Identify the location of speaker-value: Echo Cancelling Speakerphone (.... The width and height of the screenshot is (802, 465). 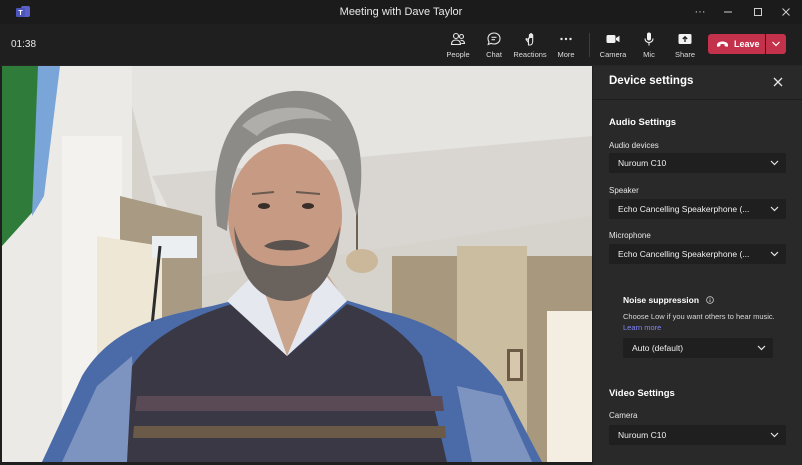
(684, 209).